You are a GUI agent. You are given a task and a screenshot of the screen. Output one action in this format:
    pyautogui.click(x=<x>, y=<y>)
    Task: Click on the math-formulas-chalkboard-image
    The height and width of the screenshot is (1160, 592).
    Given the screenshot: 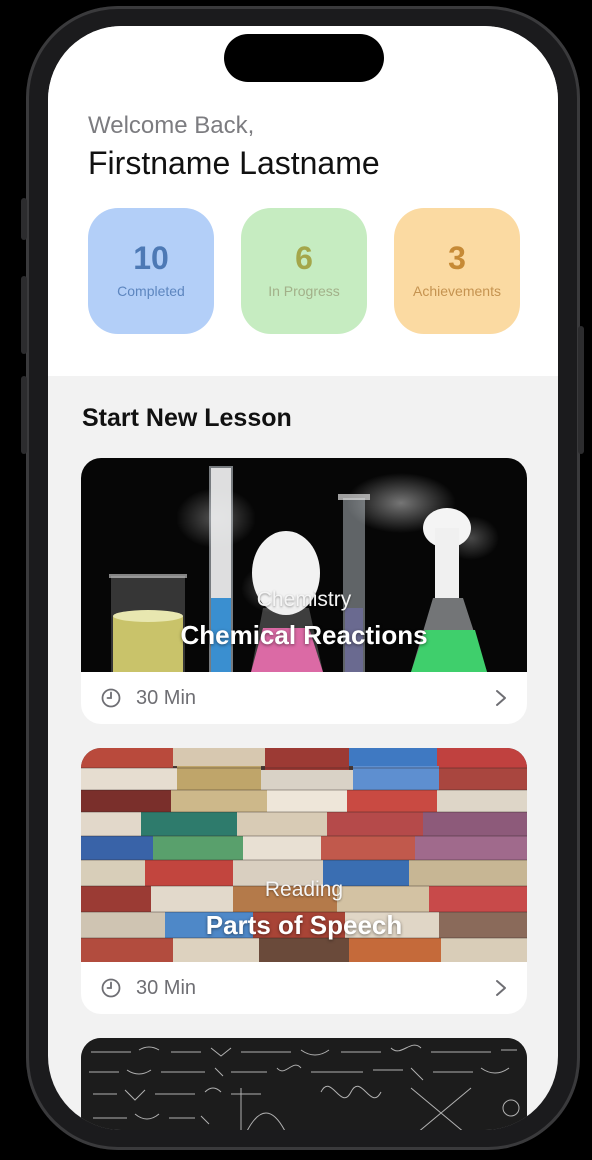 What is the action you would take?
    pyautogui.click(x=304, y=1084)
    